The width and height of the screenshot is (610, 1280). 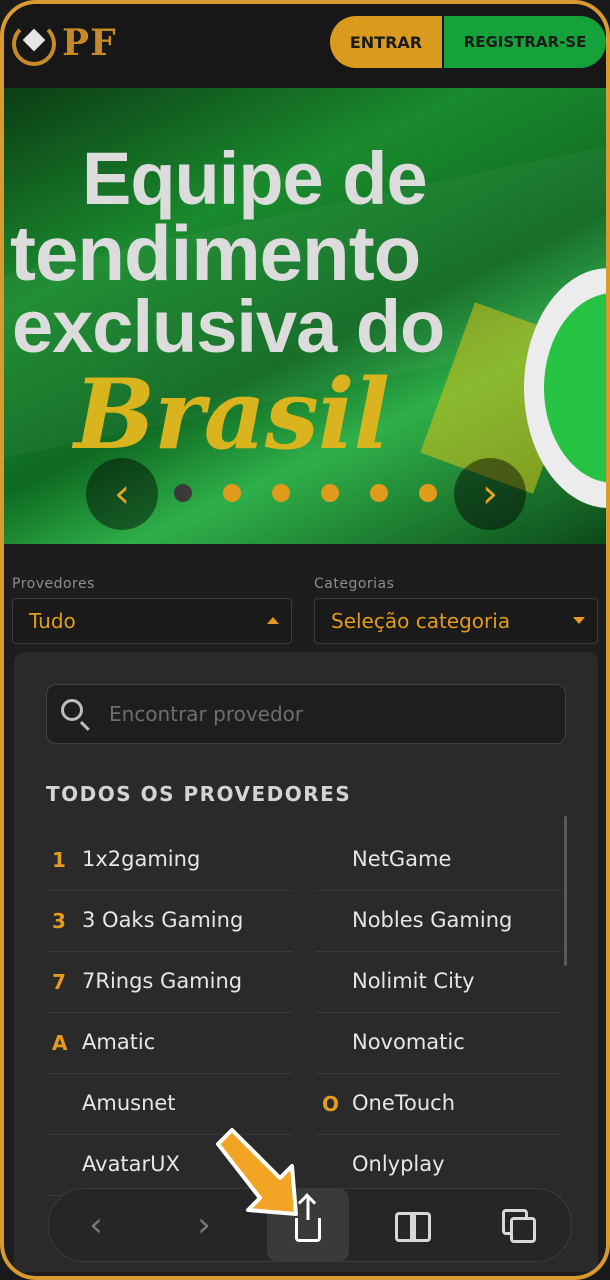 What do you see at coordinates (305, 46) in the screenshot?
I see `site-header: PF ENTRAR REGISTRAR-SE` at bounding box center [305, 46].